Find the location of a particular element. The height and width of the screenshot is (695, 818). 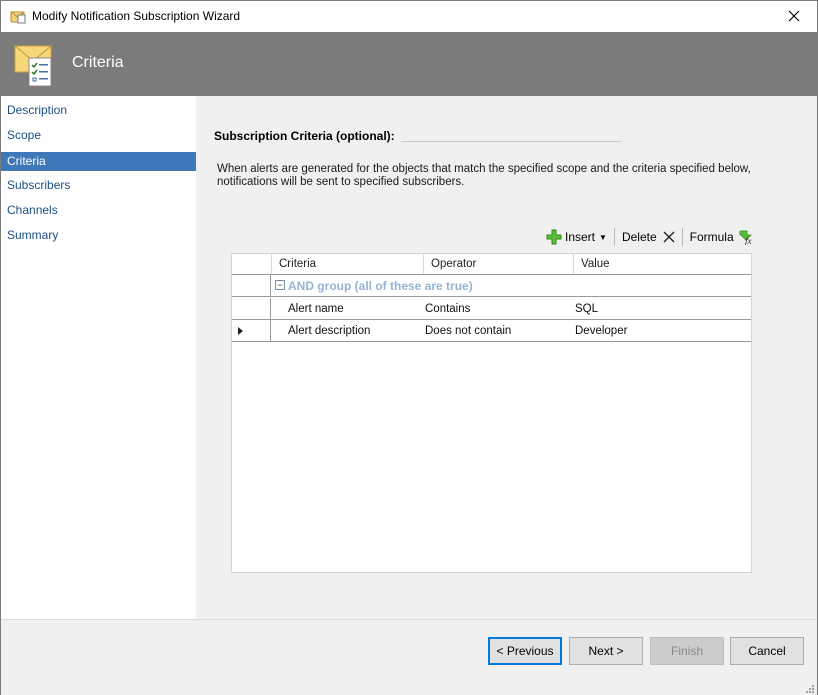

title-bar: Modify Notification Subscription Wizard is located at coordinates (409, 16).